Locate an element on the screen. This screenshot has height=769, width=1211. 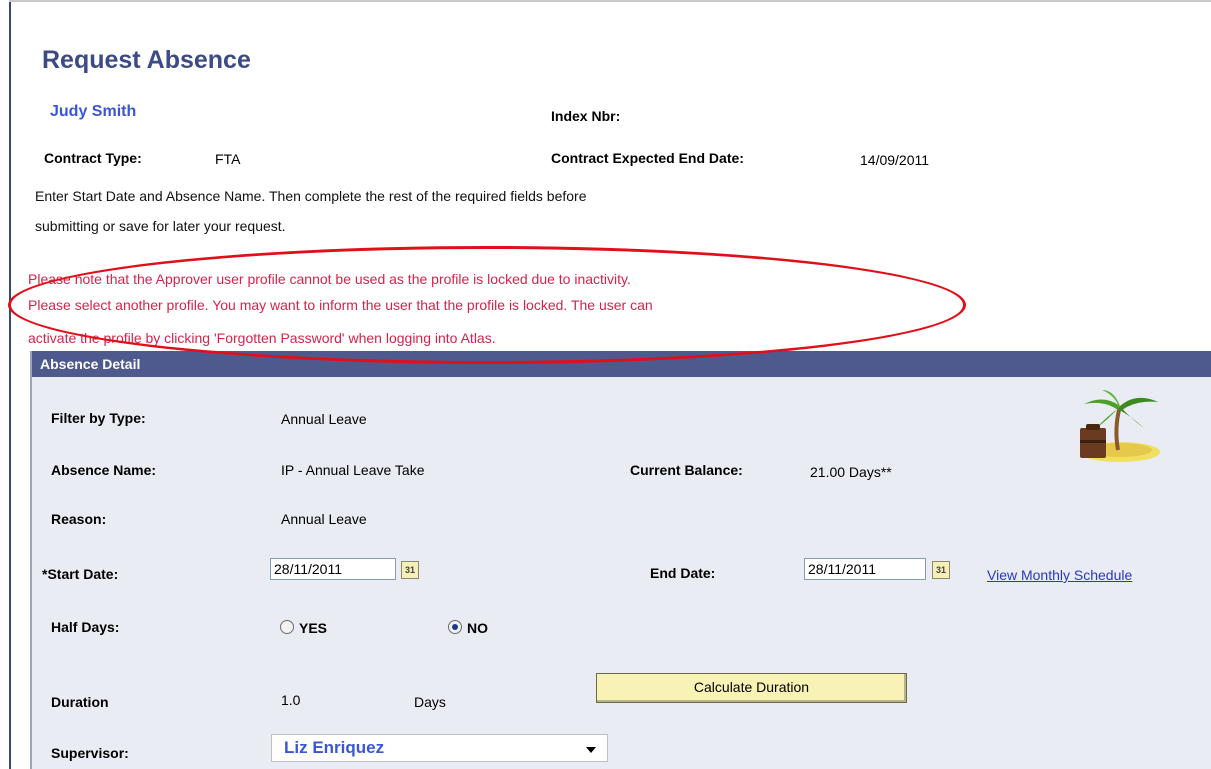
view-monthly-schedule-link: View Monthly Schedule is located at coordinates (1059, 575).